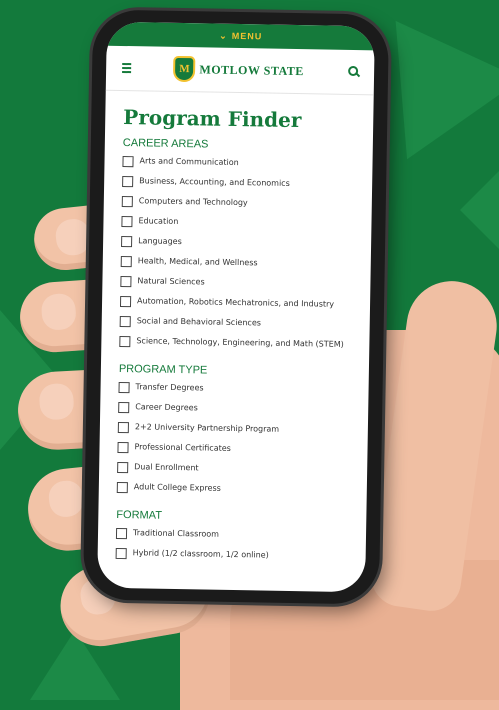 The height and width of the screenshot is (710, 499). Describe the element at coordinates (199, 322) in the screenshot. I see `option-label: Social and Behavioral Sciences` at that location.